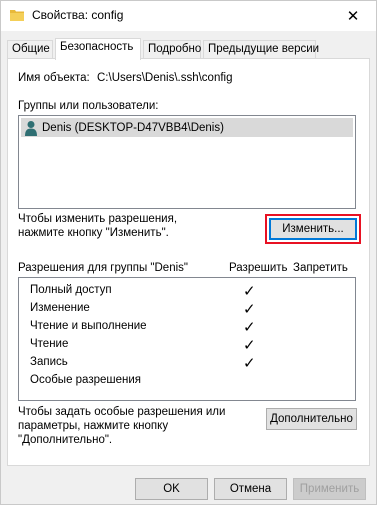 This screenshot has width=377, height=505. What do you see at coordinates (187, 291) in the screenshot?
I see `permission-row: Полный доступ ✓` at bounding box center [187, 291].